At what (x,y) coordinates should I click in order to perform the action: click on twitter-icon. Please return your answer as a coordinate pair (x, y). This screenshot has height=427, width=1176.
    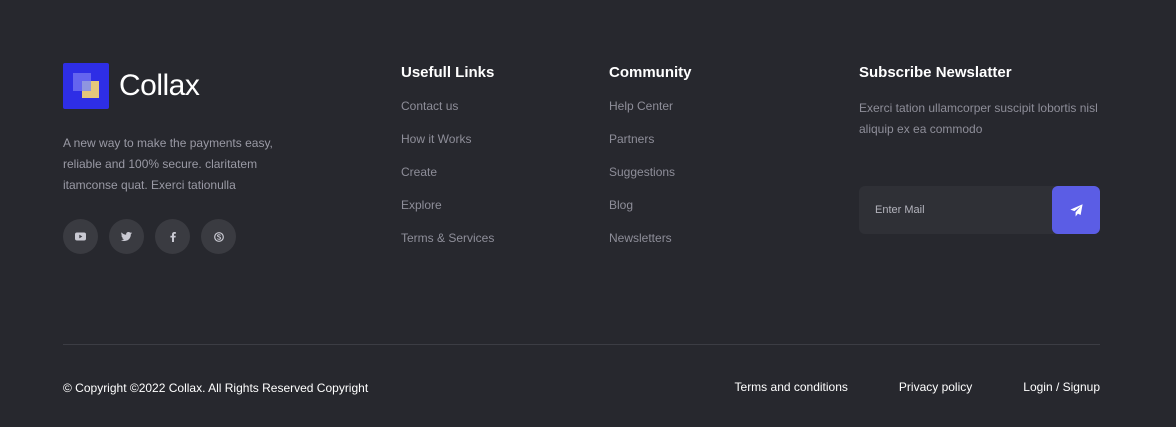
    Looking at the image, I should click on (126, 236).